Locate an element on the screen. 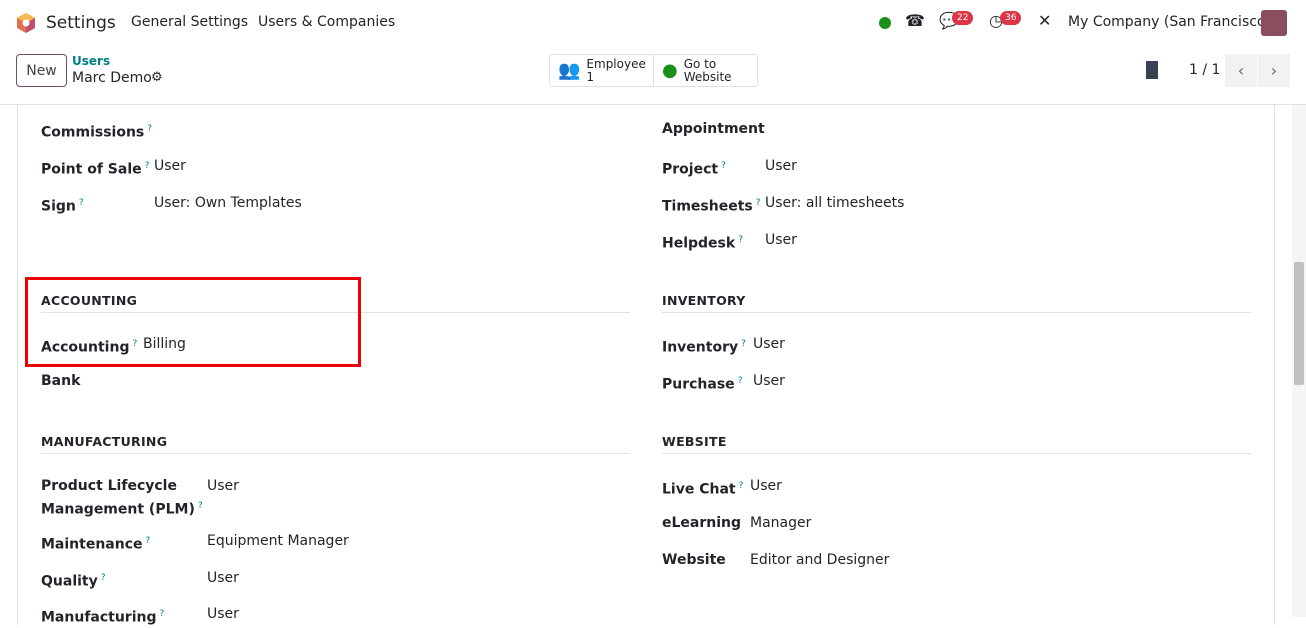  section-website: WEBSITE is located at coordinates (956, 444).